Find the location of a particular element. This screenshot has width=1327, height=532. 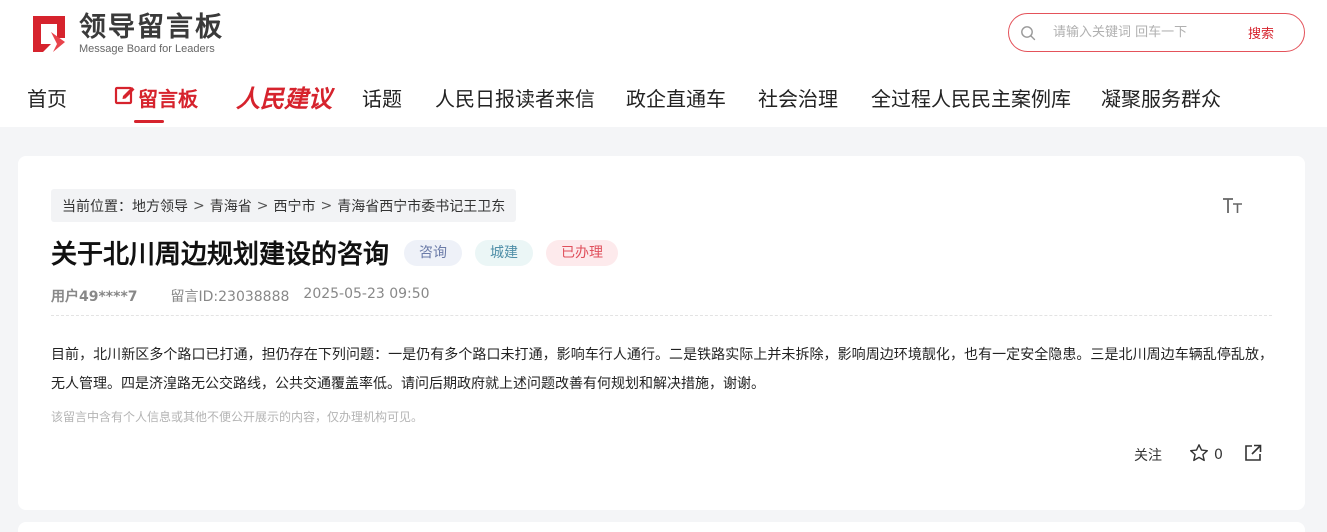

logo-mark-icon is located at coordinates (49, 34).